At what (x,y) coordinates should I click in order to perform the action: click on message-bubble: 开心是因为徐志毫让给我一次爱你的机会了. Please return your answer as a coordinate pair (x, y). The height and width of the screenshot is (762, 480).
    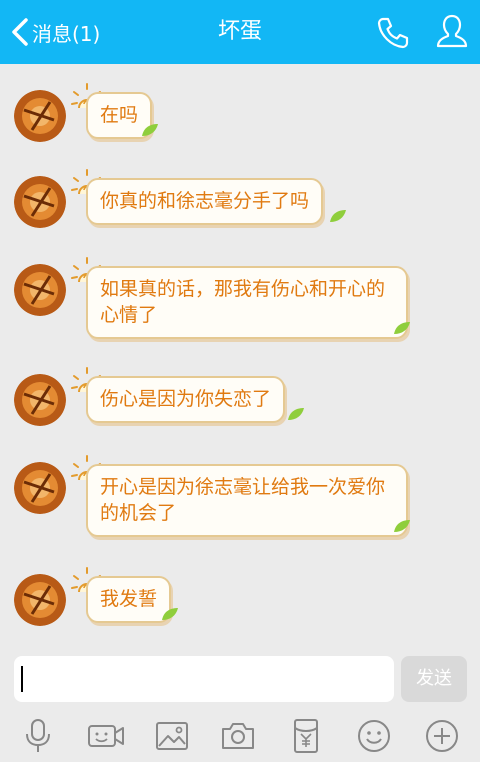
    Looking at the image, I should click on (247, 500).